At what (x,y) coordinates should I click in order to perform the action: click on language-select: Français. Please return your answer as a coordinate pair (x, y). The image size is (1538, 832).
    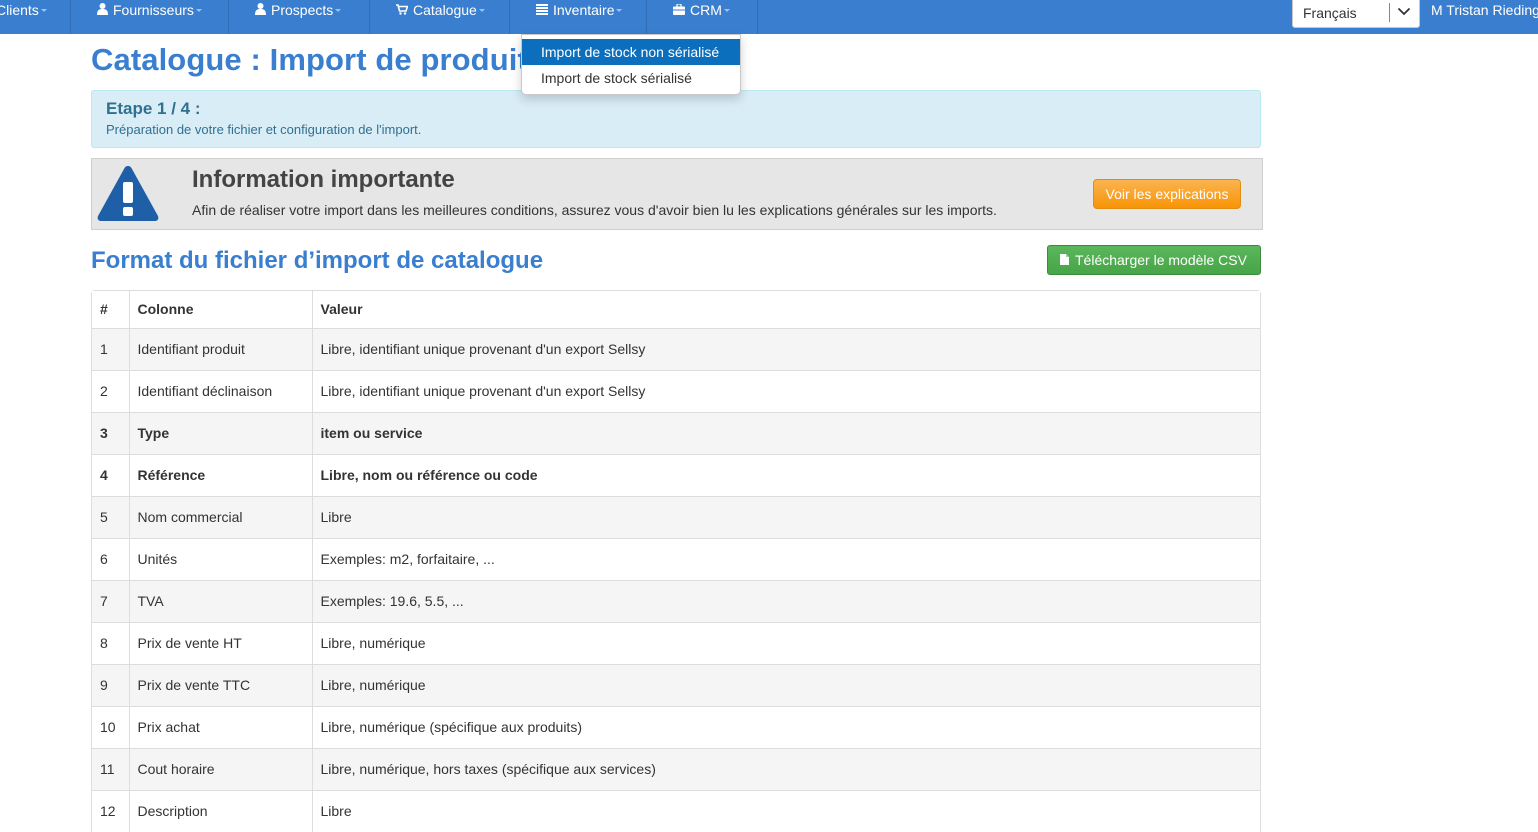
    Looking at the image, I should click on (1356, 14).